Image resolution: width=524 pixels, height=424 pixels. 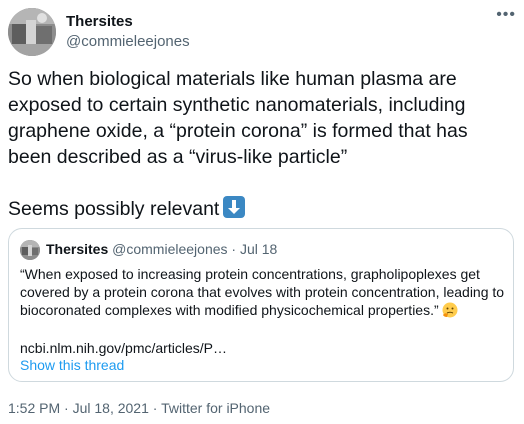 What do you see at coordinates (30, 250) in the screenshot?
I see `quoted-author-avatar` at bounding box center [30, 250].